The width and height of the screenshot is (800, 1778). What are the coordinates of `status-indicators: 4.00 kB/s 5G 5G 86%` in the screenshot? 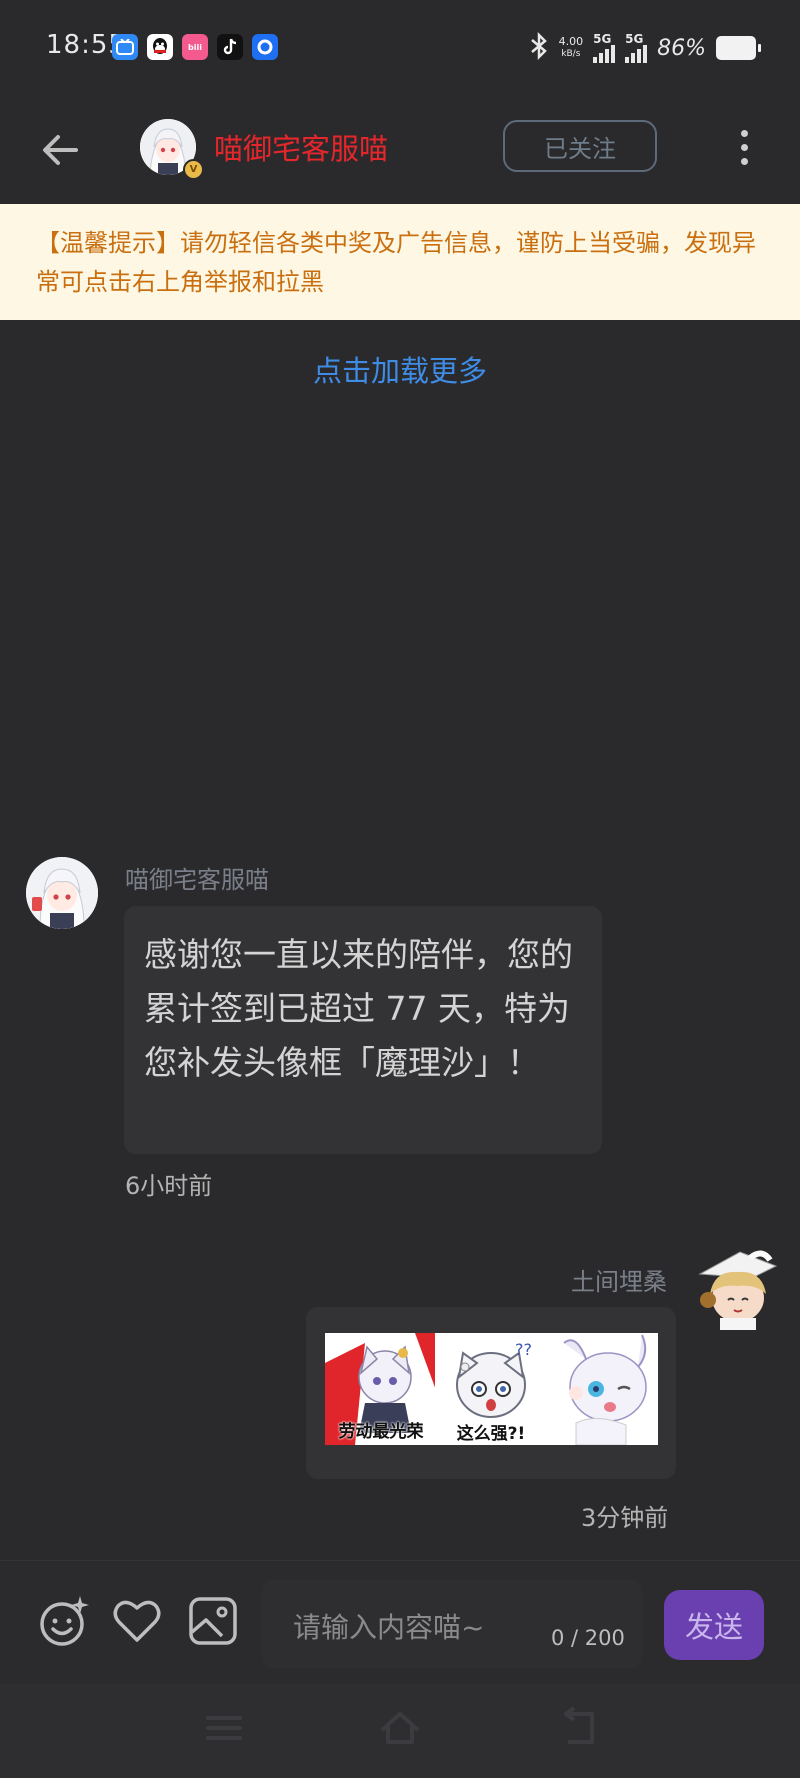 It's located at (645, 48).